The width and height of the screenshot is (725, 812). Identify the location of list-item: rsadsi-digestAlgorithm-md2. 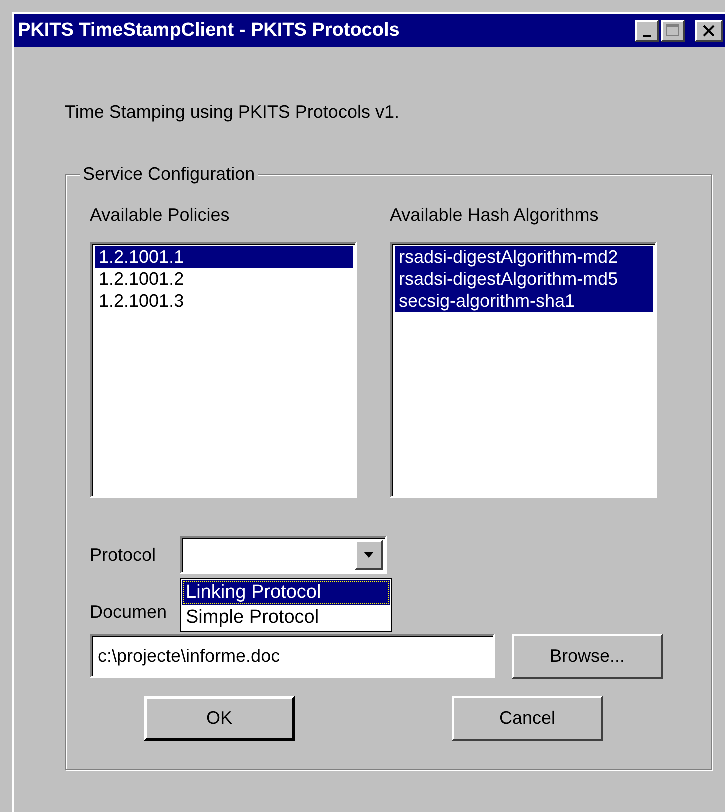
(524, 257).